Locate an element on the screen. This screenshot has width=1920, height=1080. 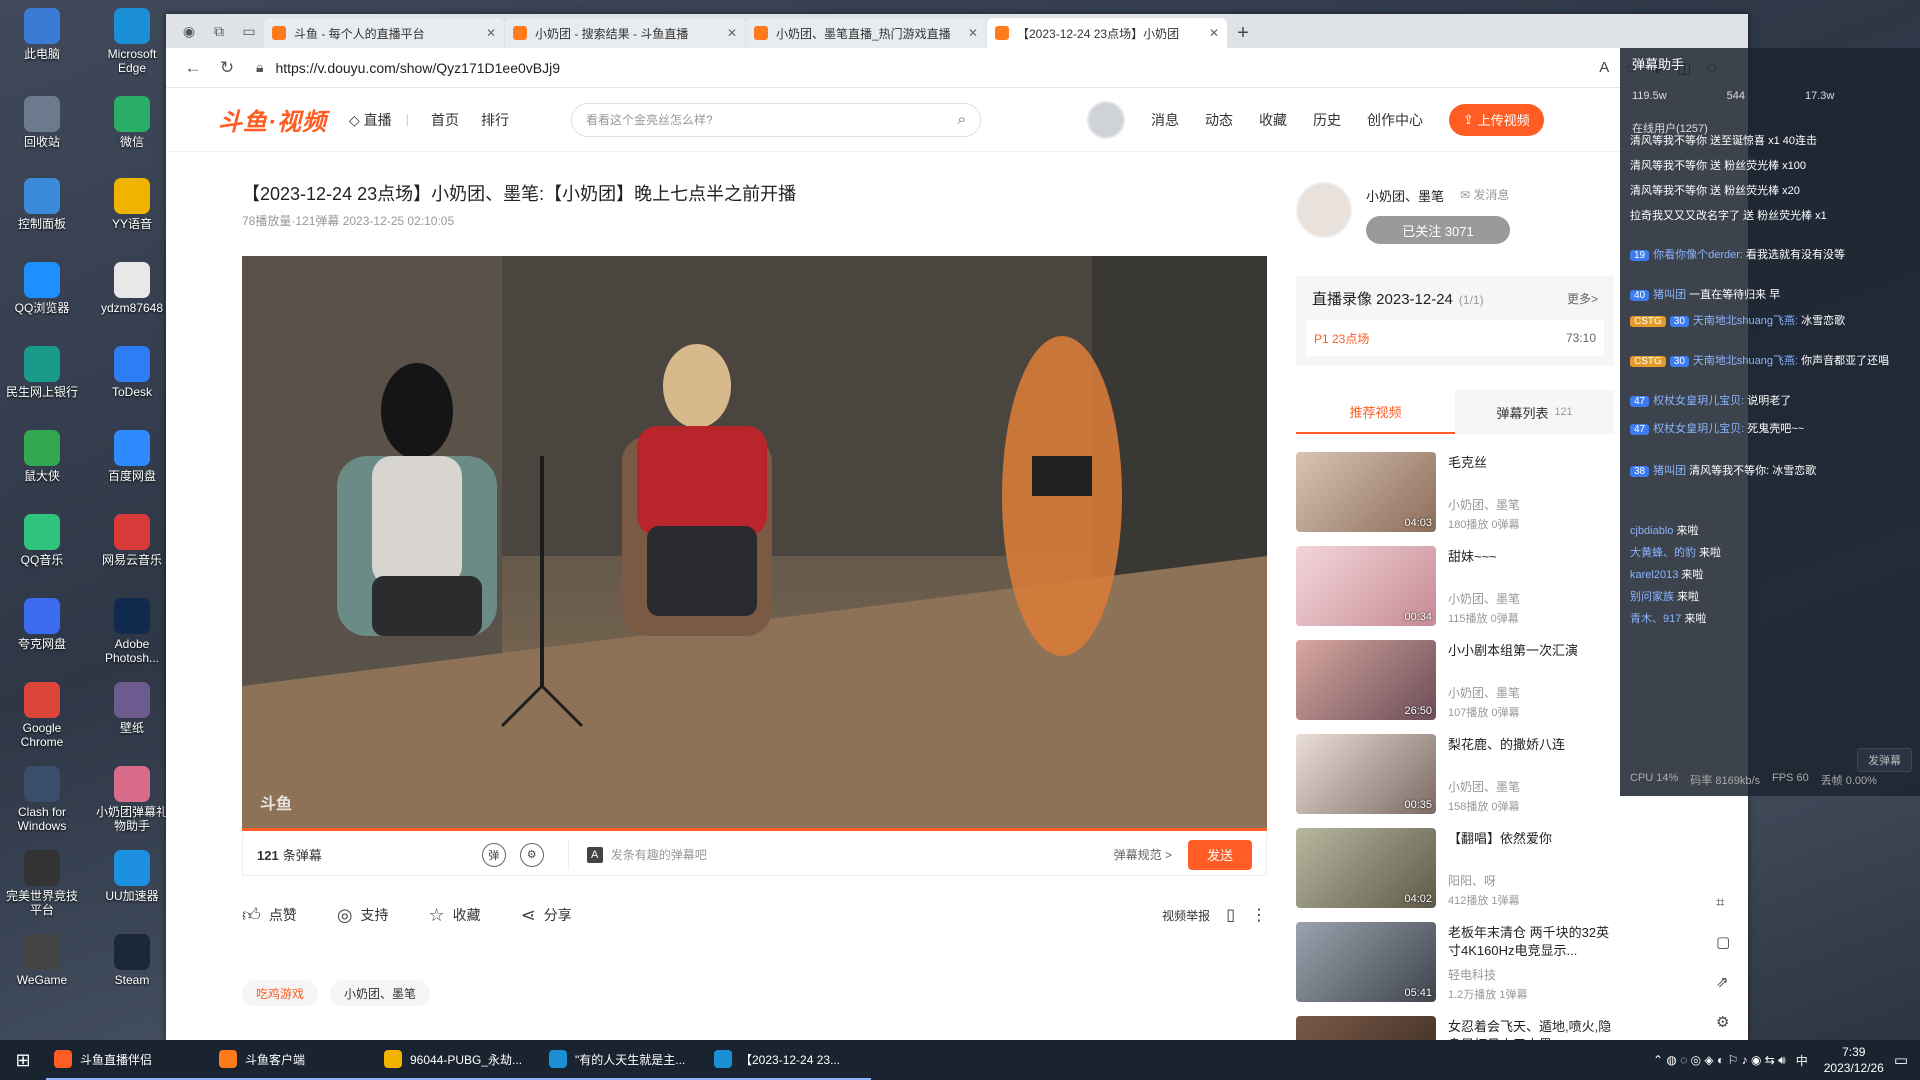
desktop-icon: 网易云音乐 is located at coordinates (132, 540).